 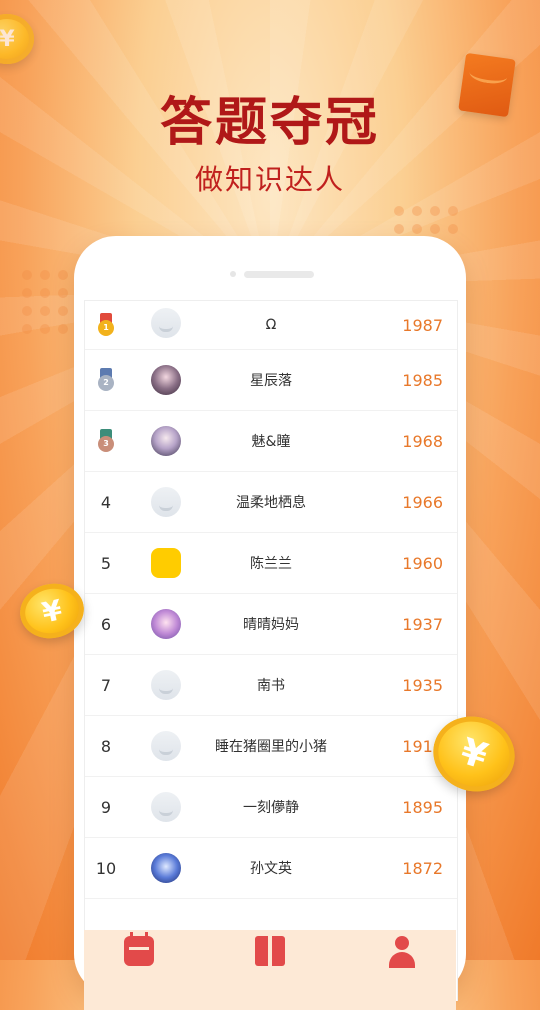 I want to click on rank-number: 7, so click(x=106, y=685).